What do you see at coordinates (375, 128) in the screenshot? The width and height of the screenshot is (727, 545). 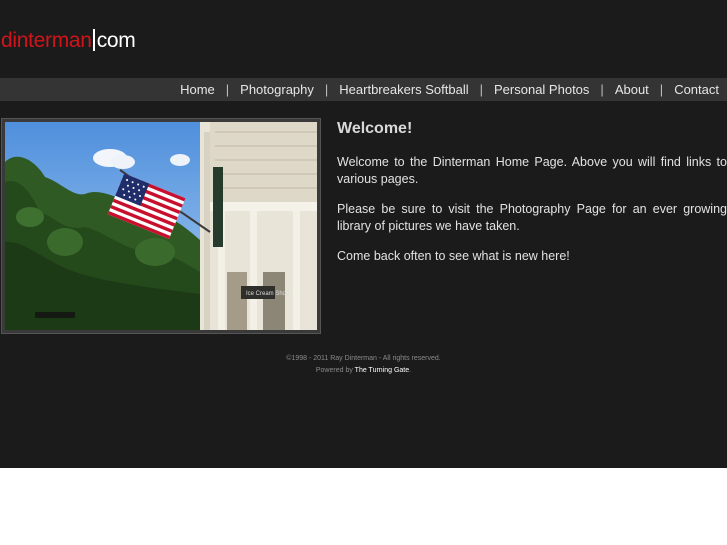 I see `page-title: Welcome!` at bounding box center [375, 128].